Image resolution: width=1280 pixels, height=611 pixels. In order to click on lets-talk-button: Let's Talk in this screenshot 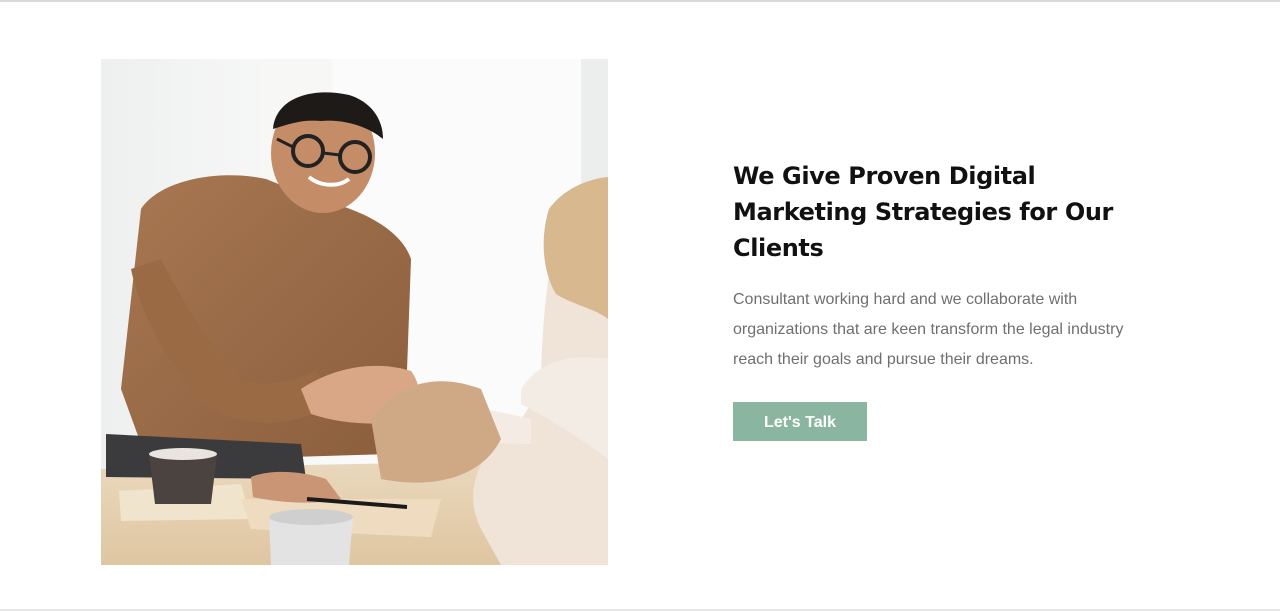, I will do `click(800, 421)`.